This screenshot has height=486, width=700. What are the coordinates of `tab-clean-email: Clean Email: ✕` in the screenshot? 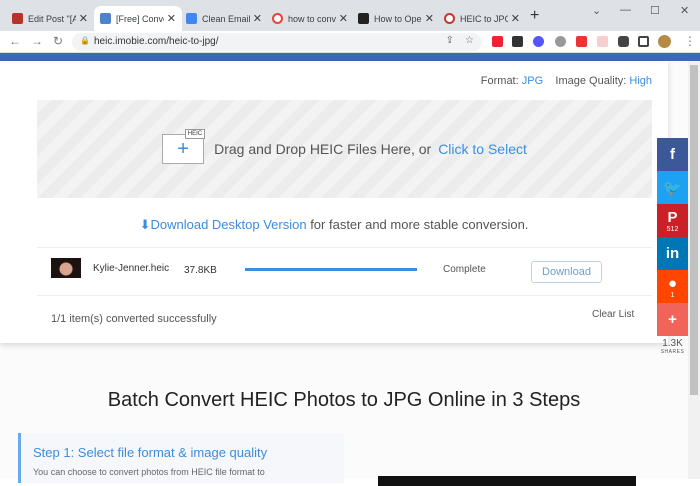 It's located at (224, 18).